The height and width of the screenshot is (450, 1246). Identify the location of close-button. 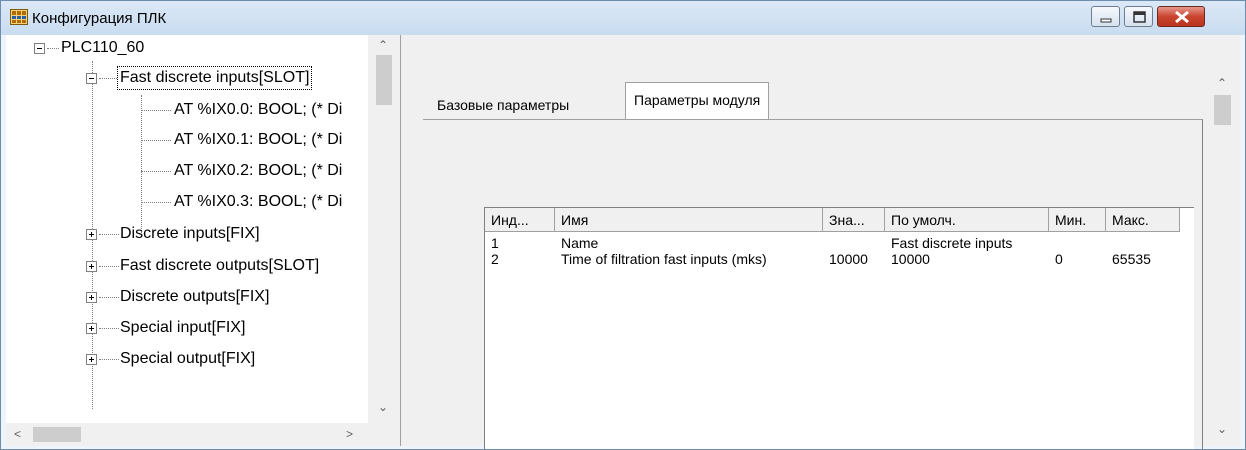
(1181, 16).